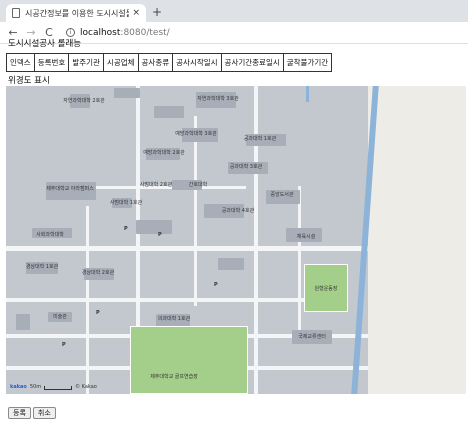  I want to click on map-caption: 위경도 표시, so click(29, 81).